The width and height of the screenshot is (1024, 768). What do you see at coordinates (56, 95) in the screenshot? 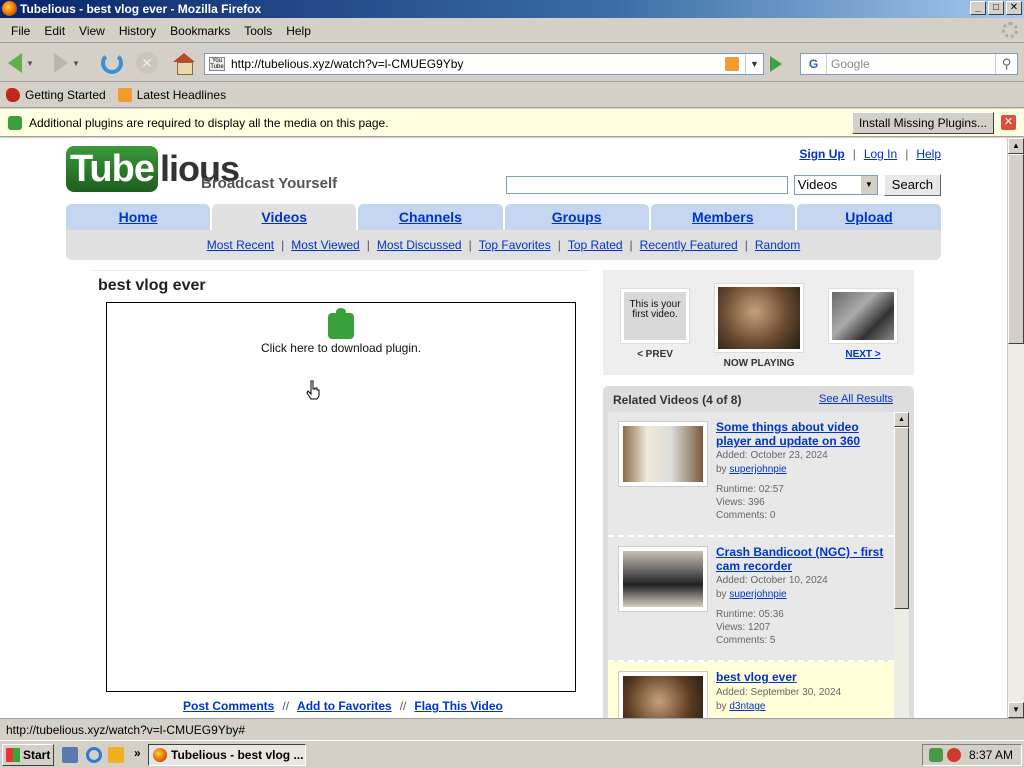
I see `bookmark-getting-started: Getting Started` at bounding box center [56, 95].